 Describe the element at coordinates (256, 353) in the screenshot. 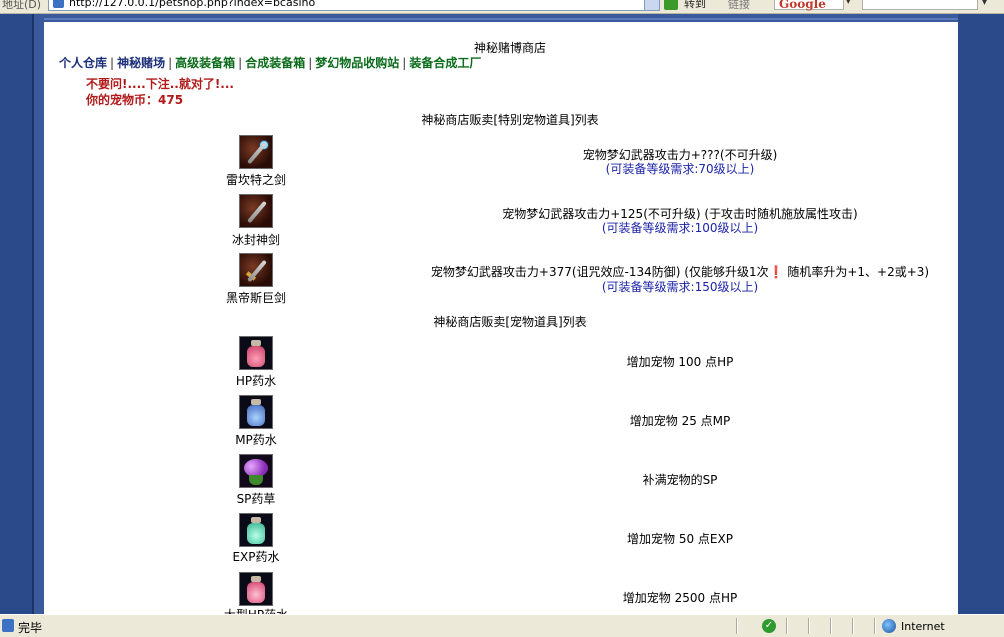

I see `hp-potion-icon` at that location.